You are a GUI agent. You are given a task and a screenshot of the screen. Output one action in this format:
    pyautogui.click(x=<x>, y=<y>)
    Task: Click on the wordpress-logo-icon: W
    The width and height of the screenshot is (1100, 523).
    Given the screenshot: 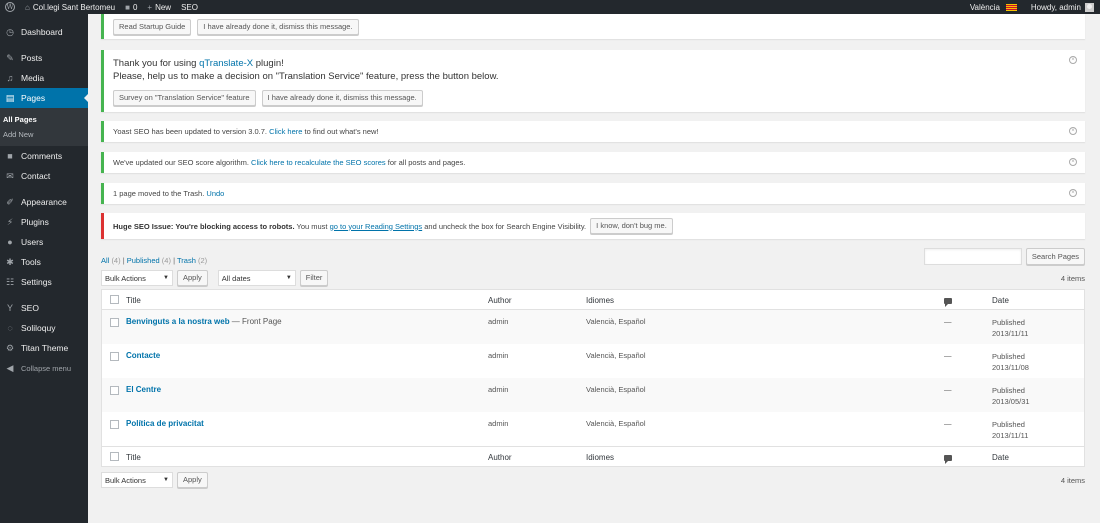 What is the action you would take?
    pyautogui.click(x=10, y=7)
    